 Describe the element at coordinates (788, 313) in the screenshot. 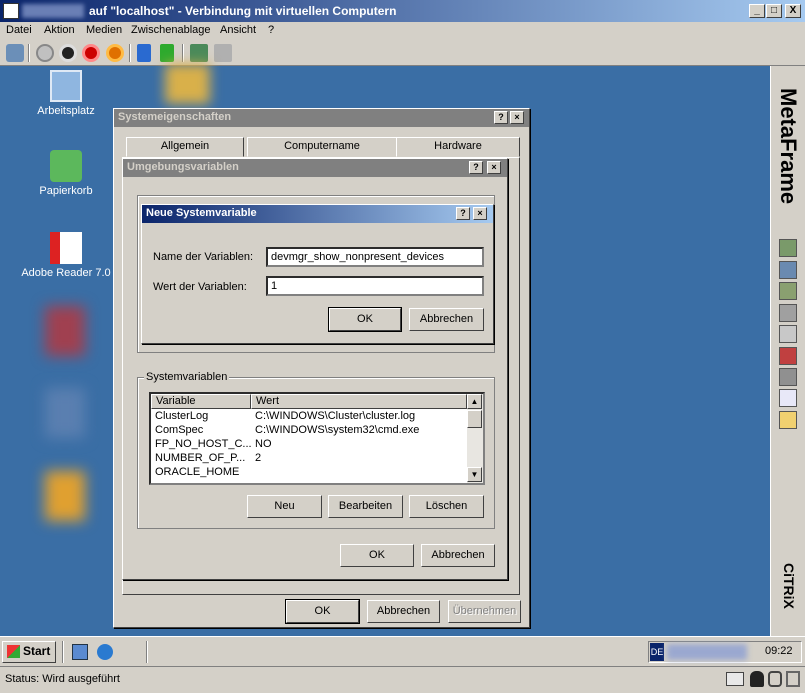

I see `disconnect-icon` at that location.